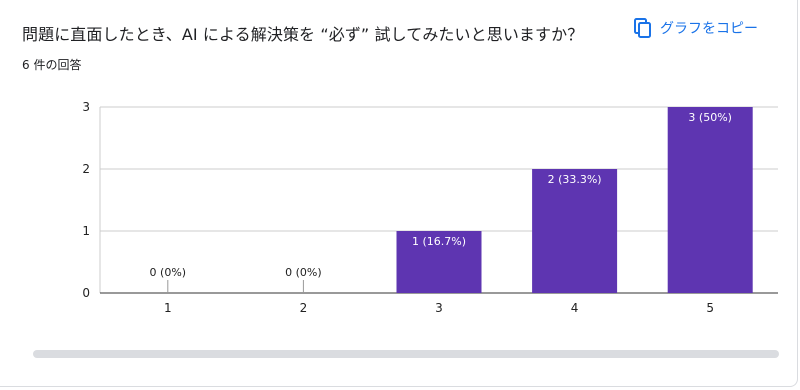 Image resolution: width=800 pixels, height=390 pixels. What do you see at coordinates (86, 107) in the screenshot?
I see `y-tick-label: 3` at bounding box center [86, 107].